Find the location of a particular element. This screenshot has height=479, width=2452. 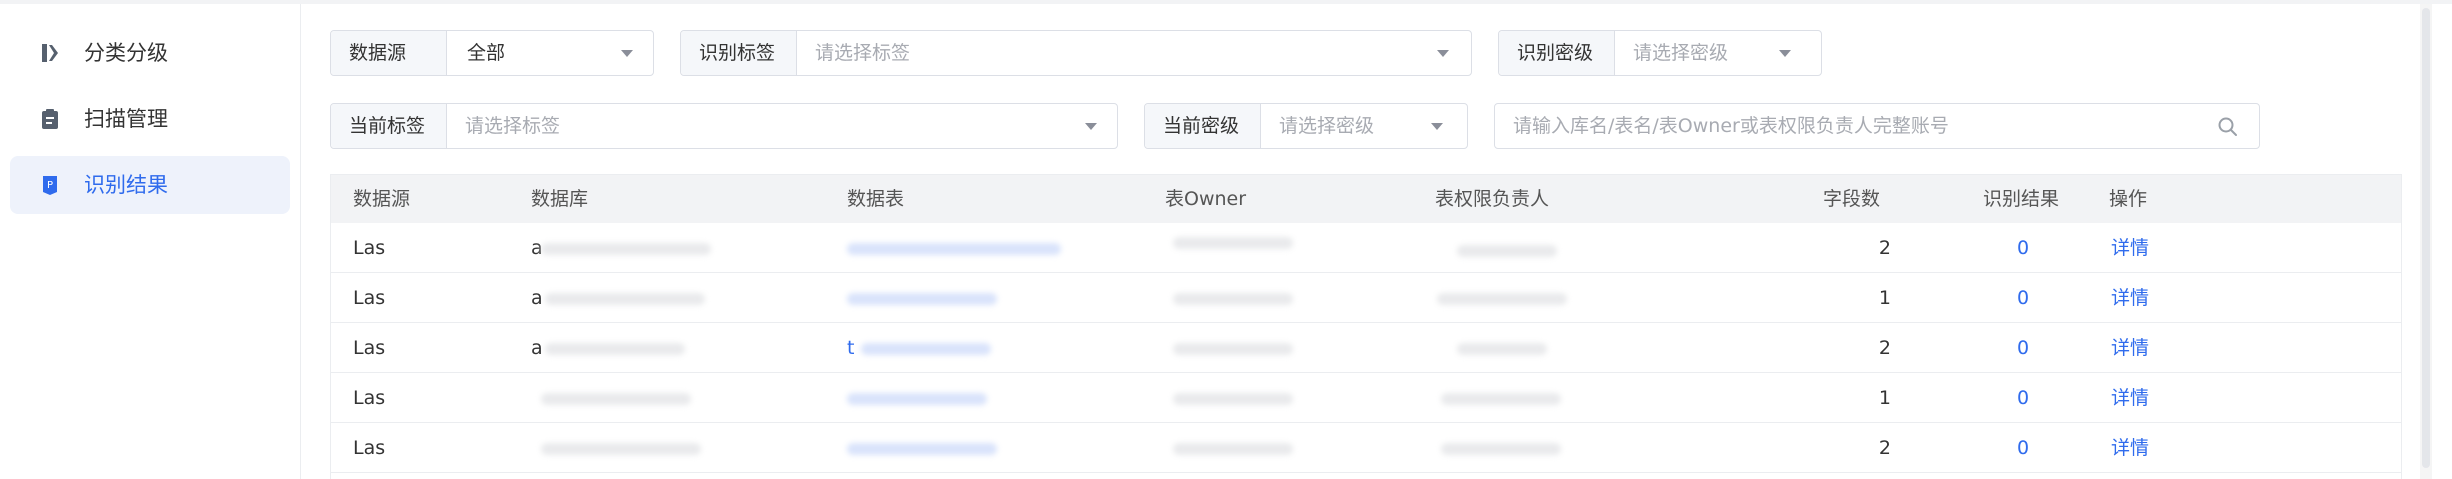

recognized-level-placeholder: 请选择密级 is located at coordinates (1681, 53).